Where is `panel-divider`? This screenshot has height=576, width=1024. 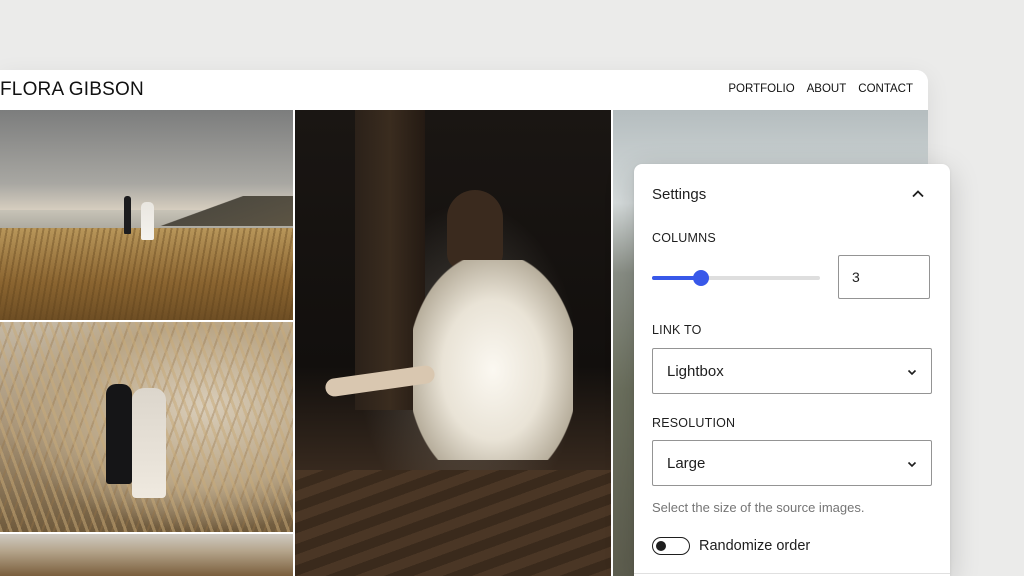
panel-divider is located at coordinates (792, 573).